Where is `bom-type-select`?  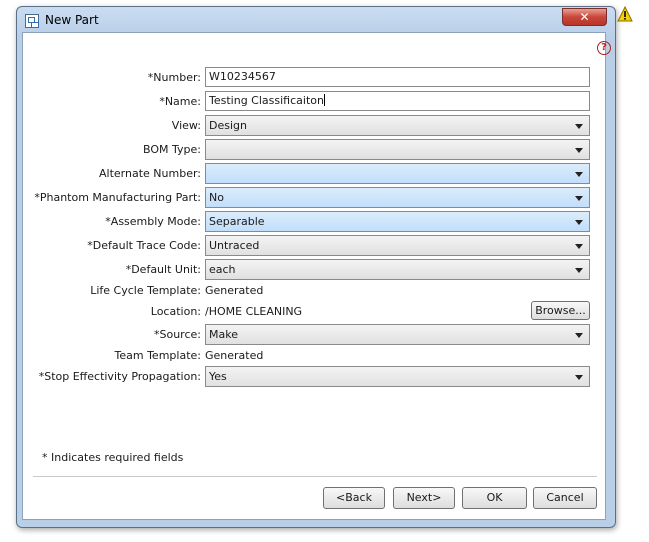
bom-type-select is located at coordinates (397, 149).